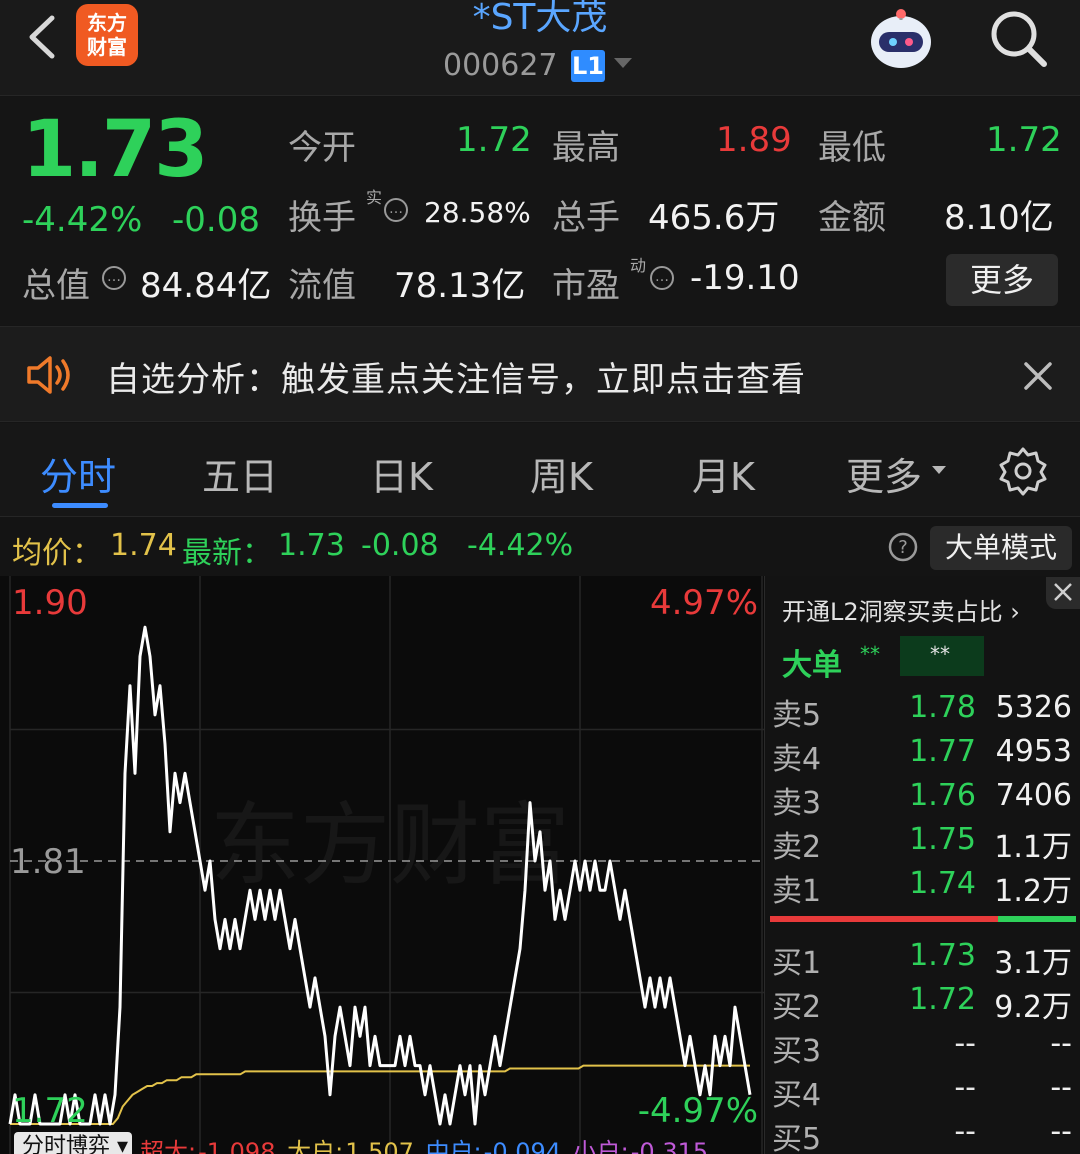  I want to click on sell-row-5: 卖5 1.78 5326, so click(924, 712).